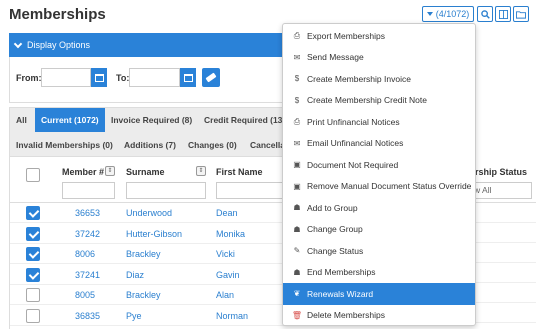 The height and width of the screenshot is (329, 536). I want to click on pencil-icon: ✎, so click(297, 251).